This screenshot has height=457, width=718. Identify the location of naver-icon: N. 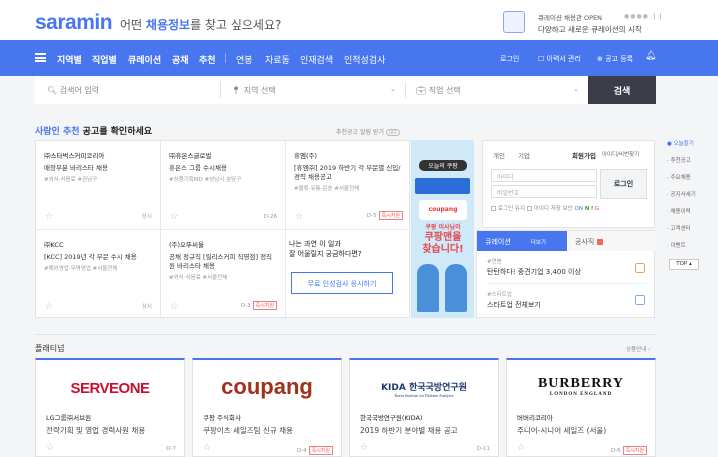
(587, 209).